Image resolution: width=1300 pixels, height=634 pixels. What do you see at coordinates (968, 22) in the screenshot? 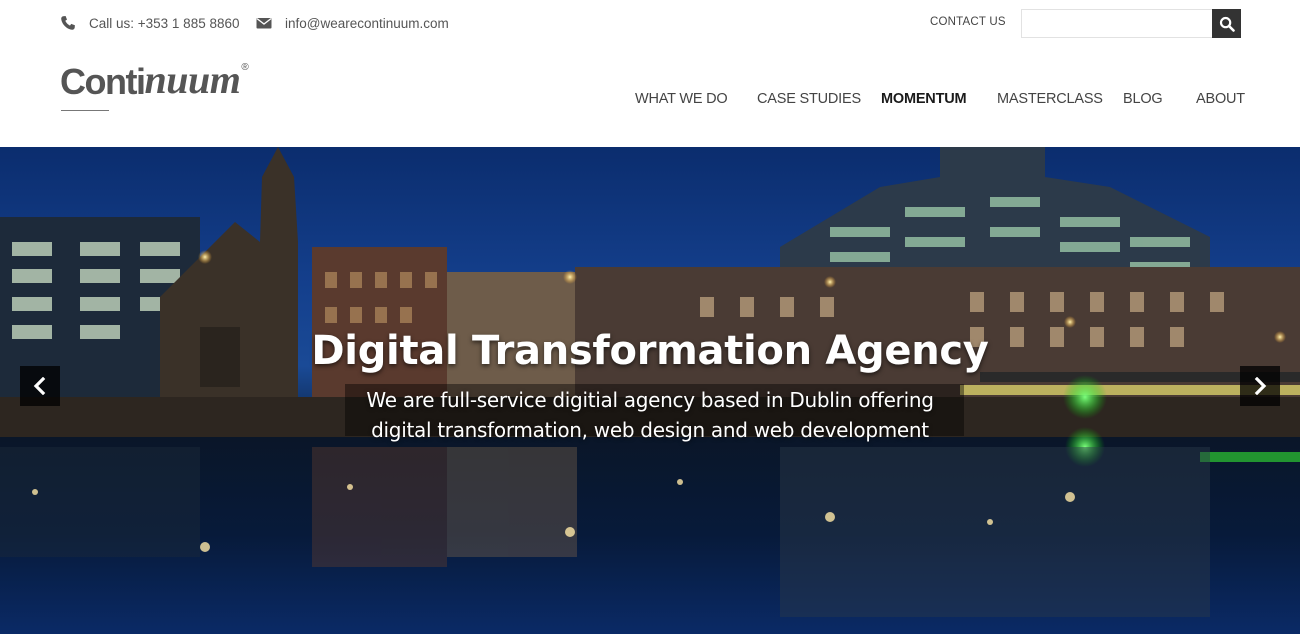
I see `contact-us-link: CONTACT US` at bounding box center [968, 22].